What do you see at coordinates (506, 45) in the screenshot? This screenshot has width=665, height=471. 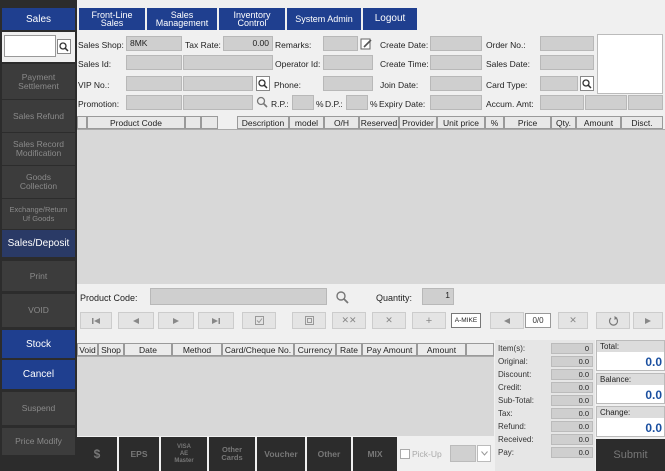 I see `order-no-label: Order No.:` at bounding box center [506, 45].